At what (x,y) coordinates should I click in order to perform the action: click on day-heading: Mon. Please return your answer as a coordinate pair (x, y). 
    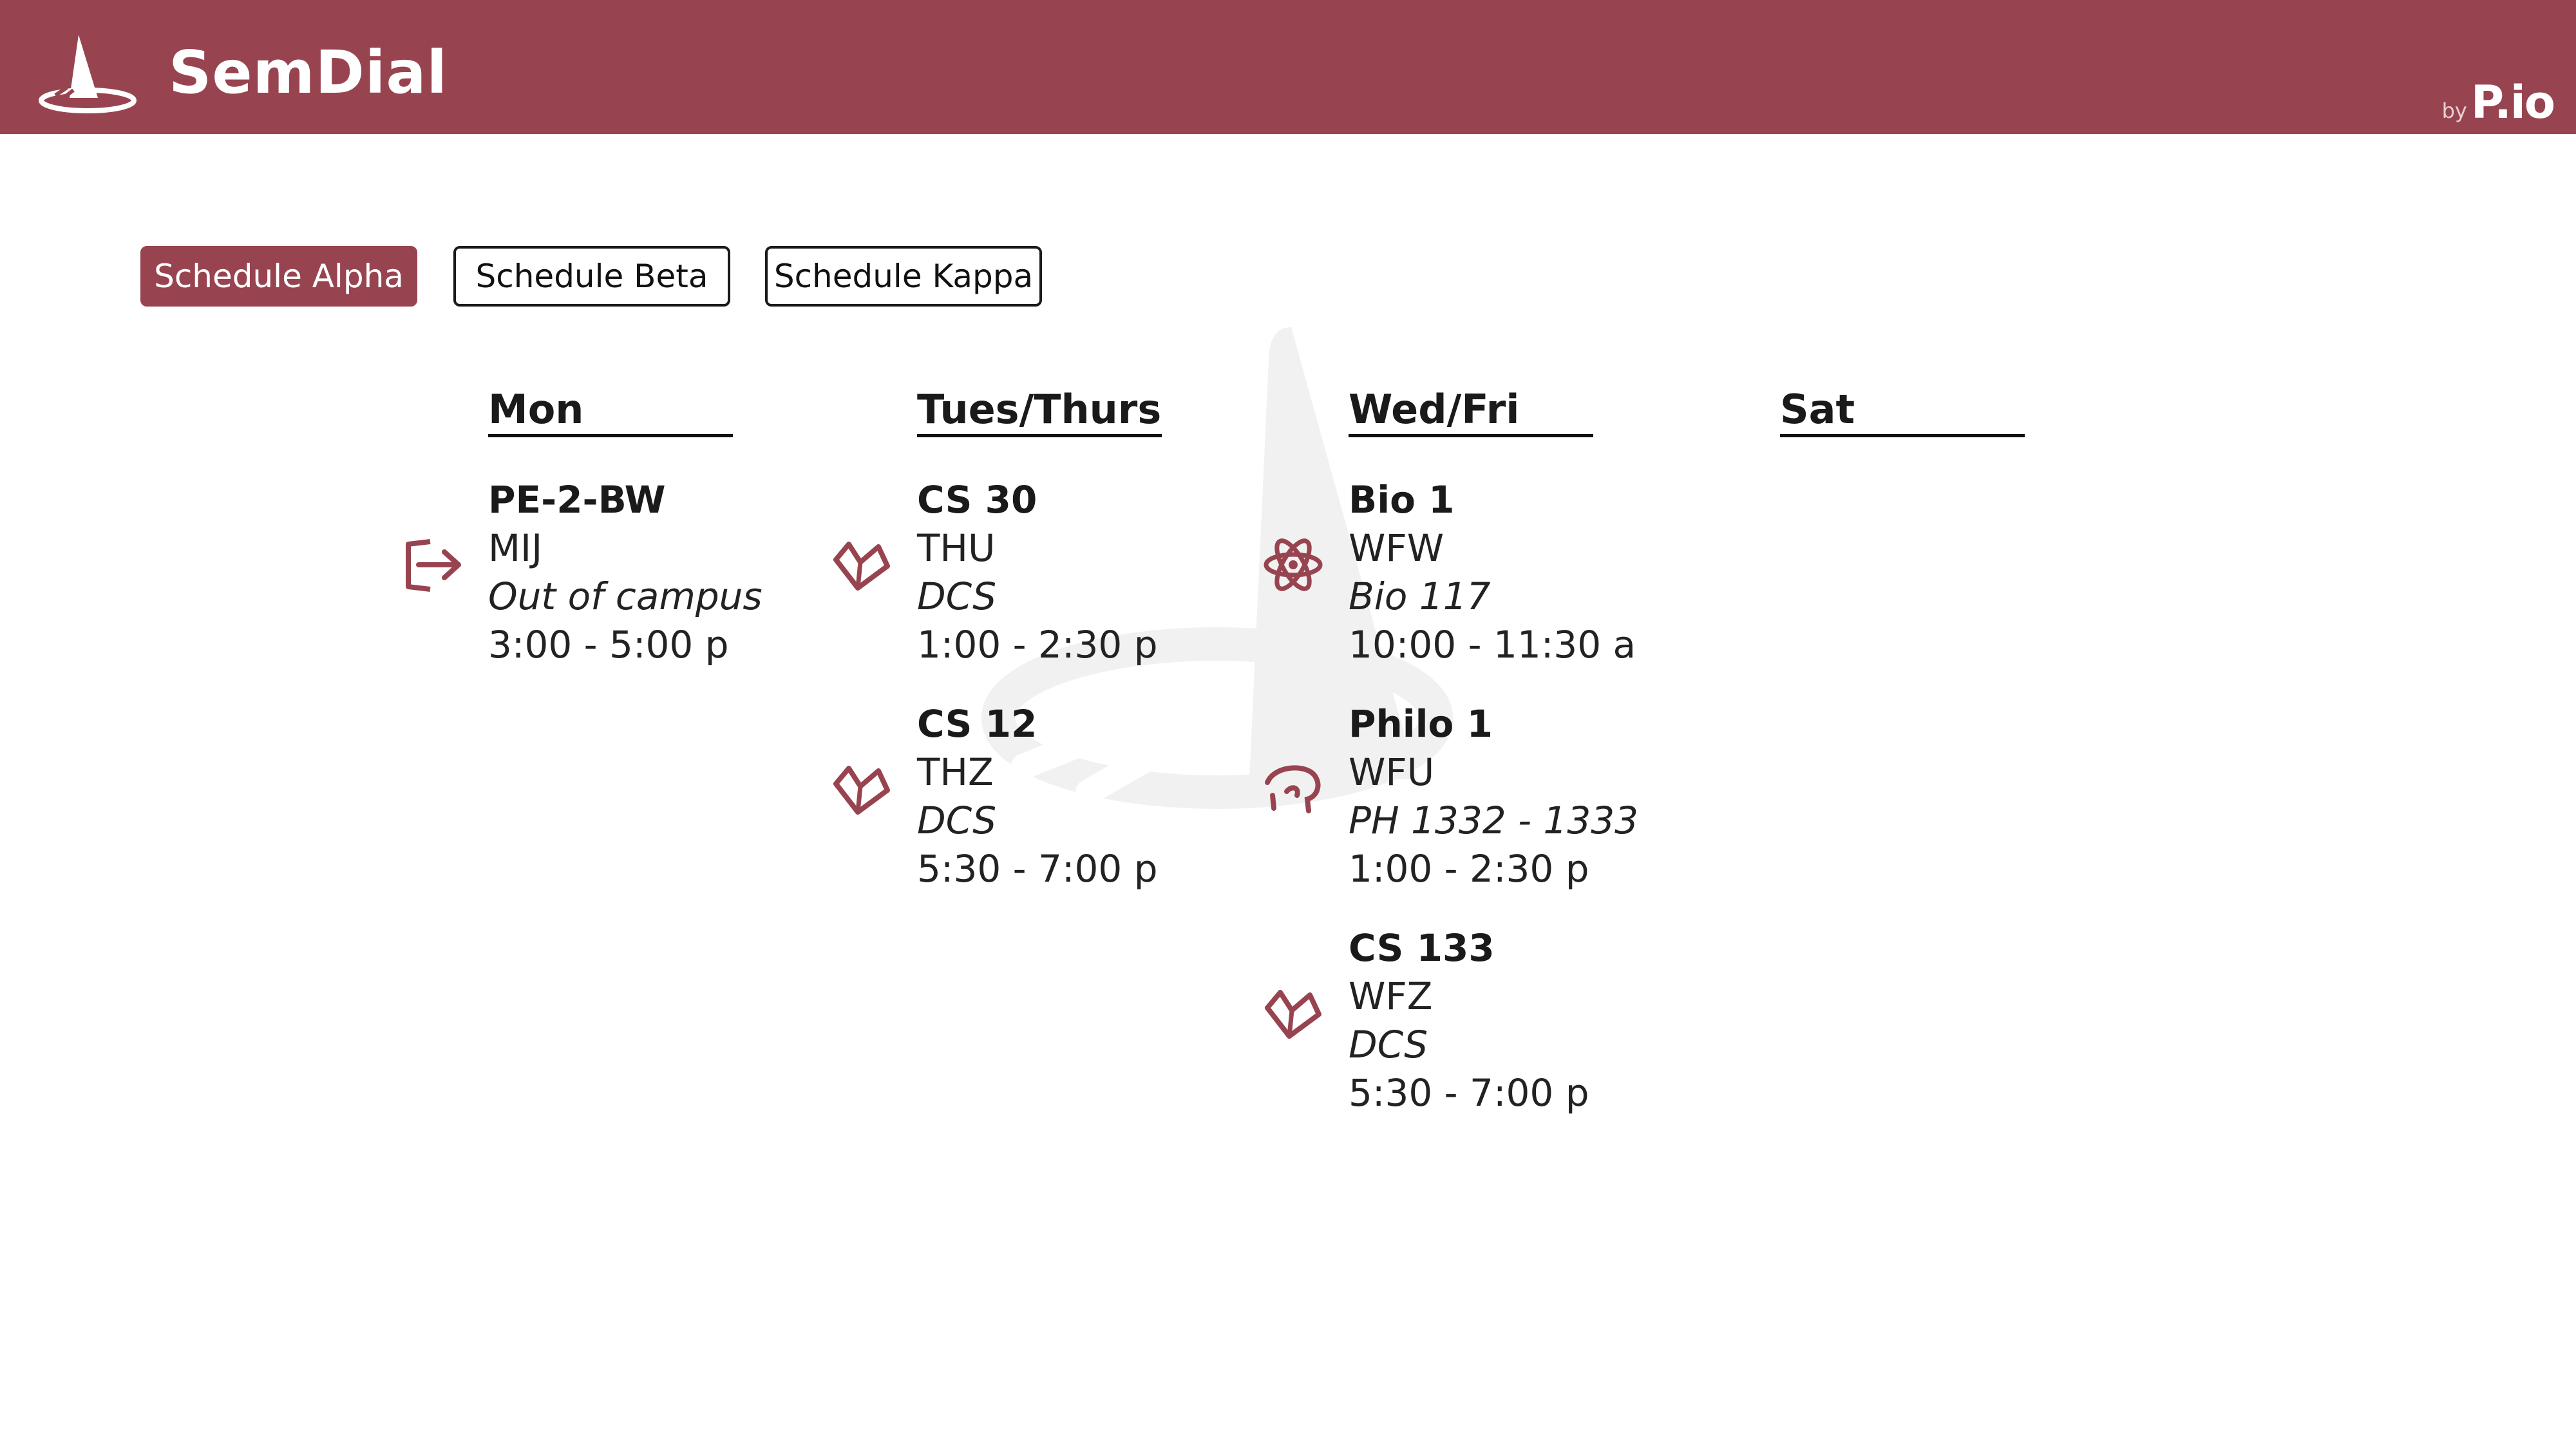
    Looking at the image, I should click on (610, 411).